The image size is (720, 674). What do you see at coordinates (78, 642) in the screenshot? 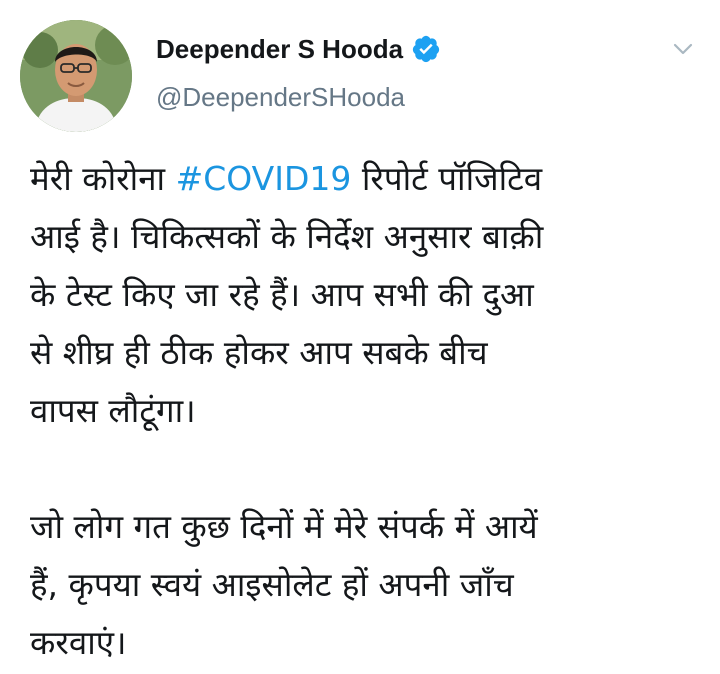
I see `tweet-line-8: करवाएं।` at bounding box center [78, 642].